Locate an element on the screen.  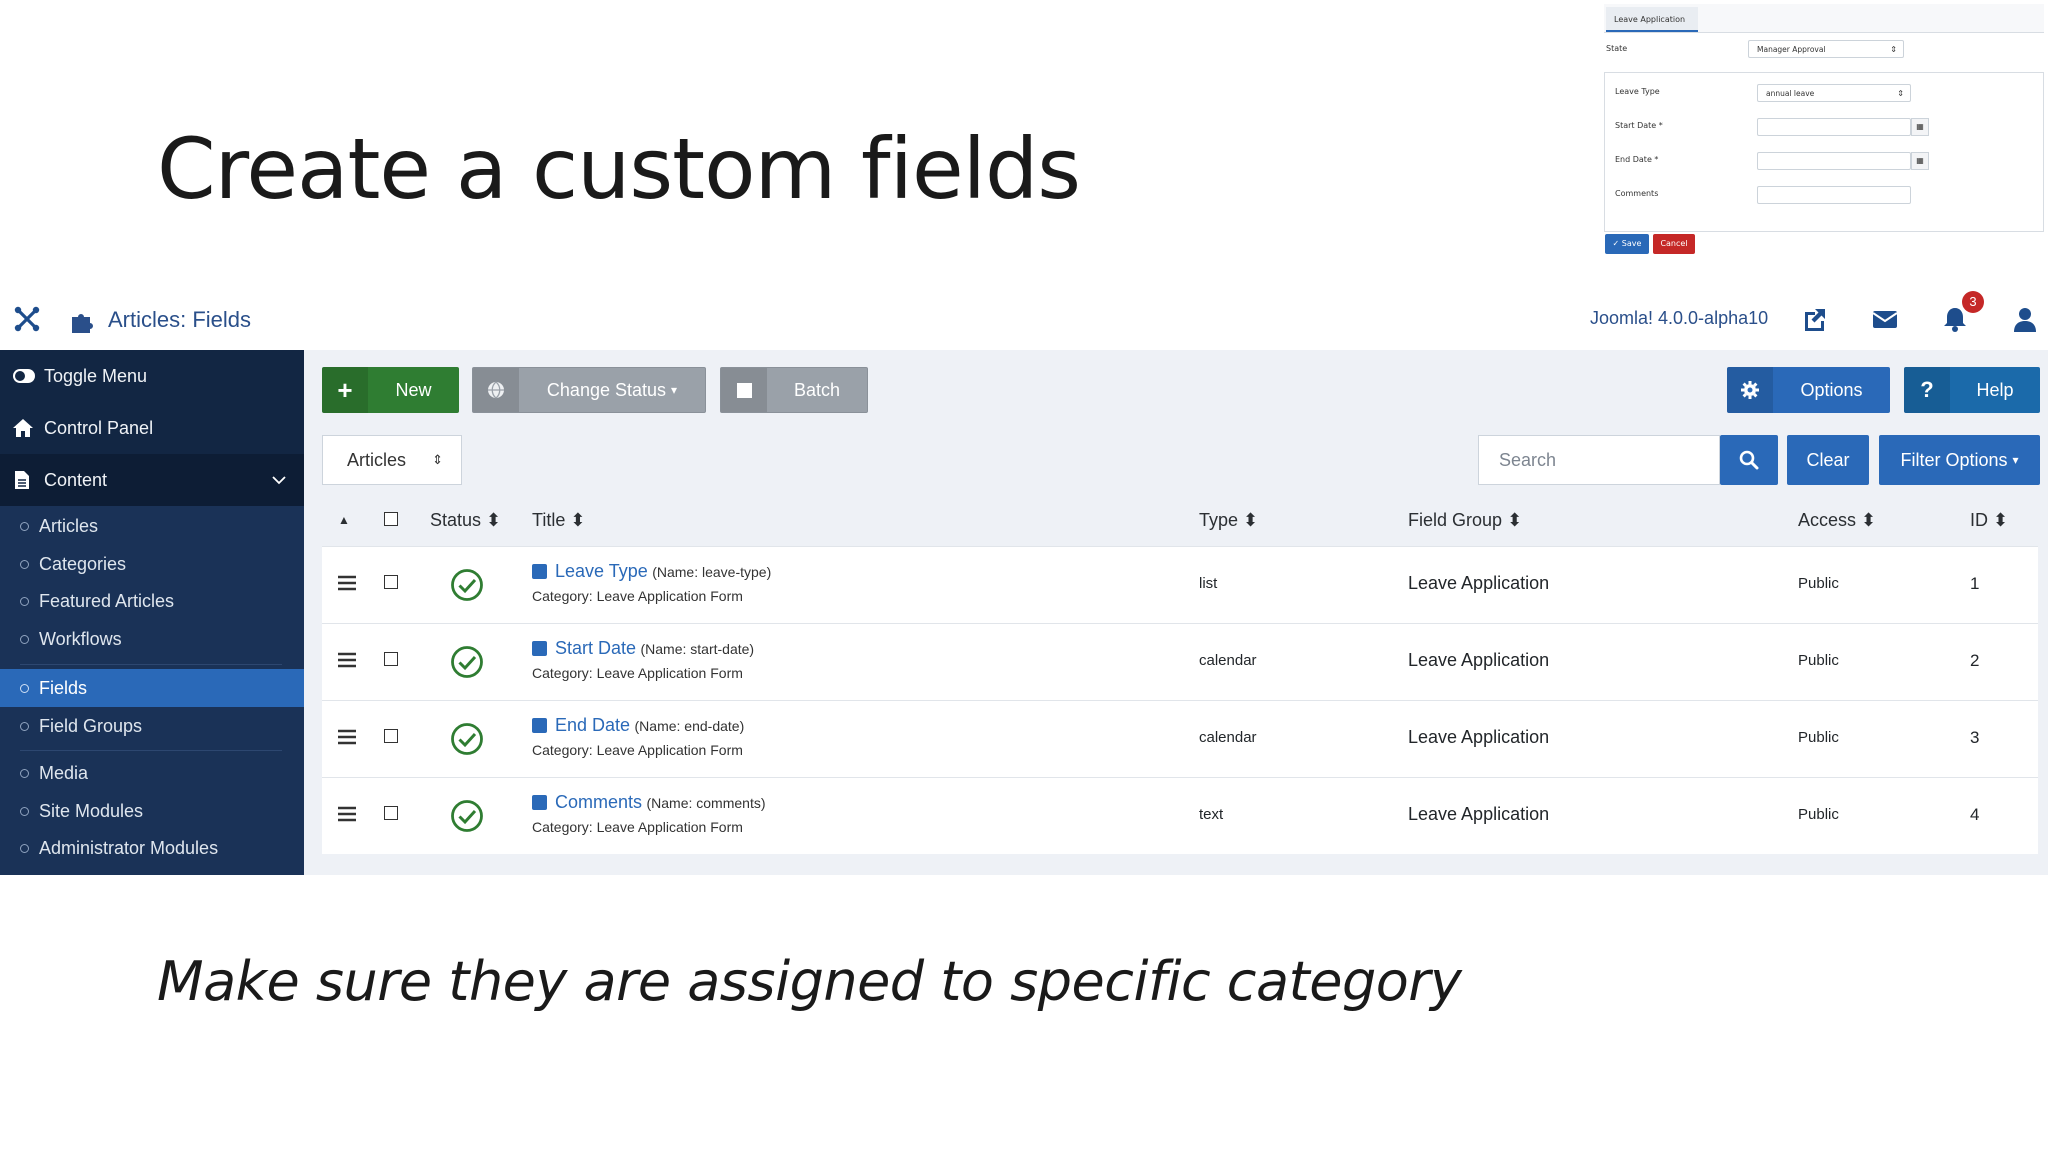
globe-icon is located at coordinates (496, 390).